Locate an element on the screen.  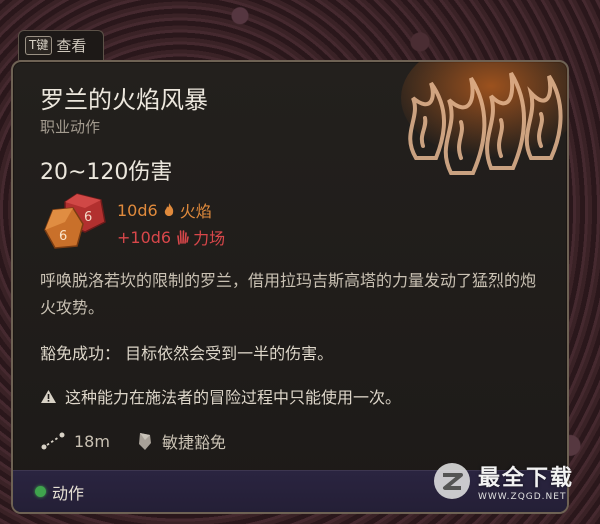
hotkey-badge: T键 is located at coordinates (39, 45).